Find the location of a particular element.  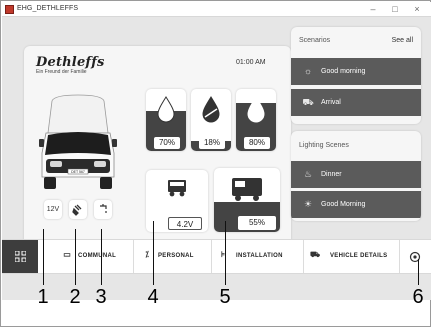

scenario-good-morning: ☼ Good morning is located at coordinates (356, 71).